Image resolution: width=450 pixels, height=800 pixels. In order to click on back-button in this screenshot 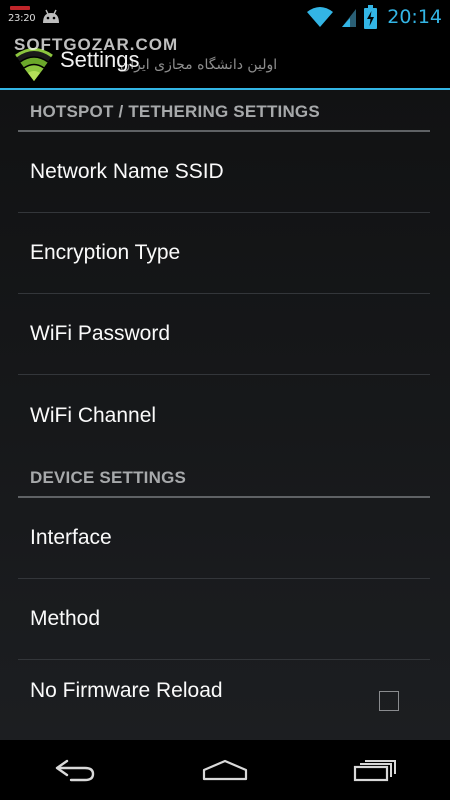, I will do `click(75, 770)`.